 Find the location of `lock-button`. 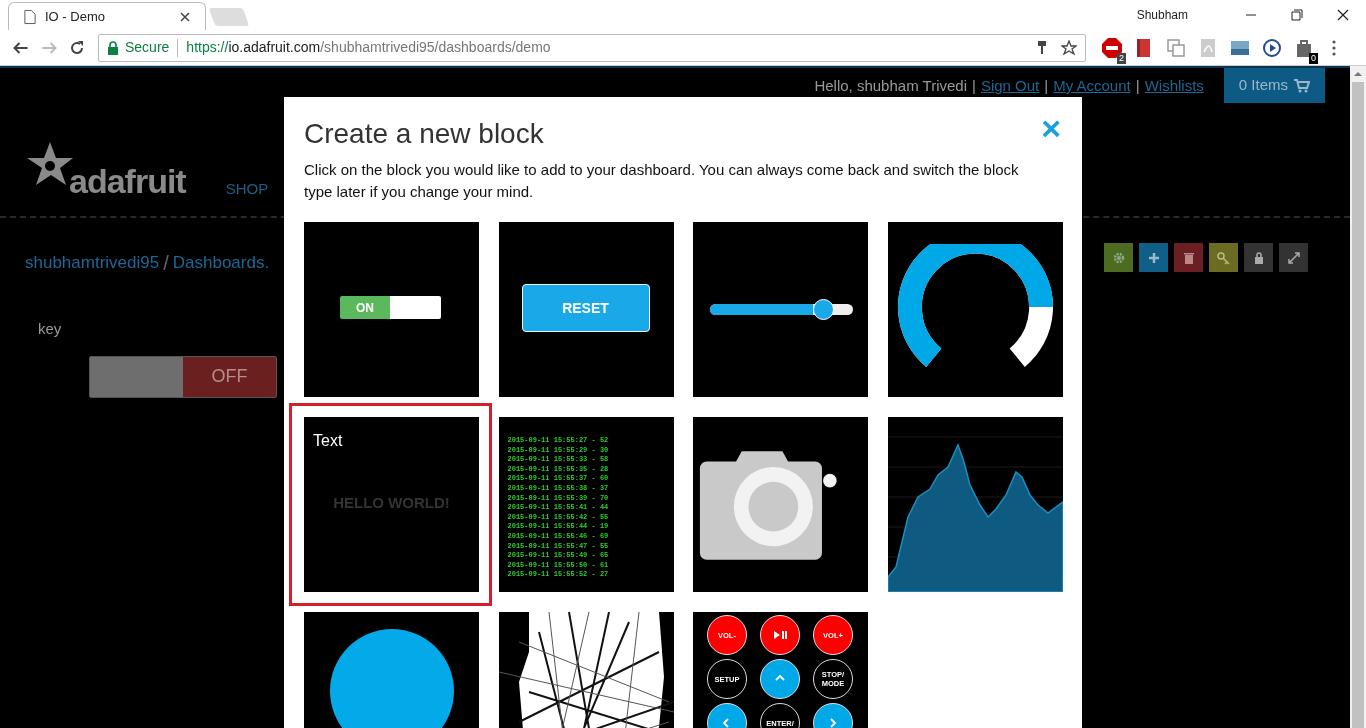

lock-button is located at coordinates (1258, 257).